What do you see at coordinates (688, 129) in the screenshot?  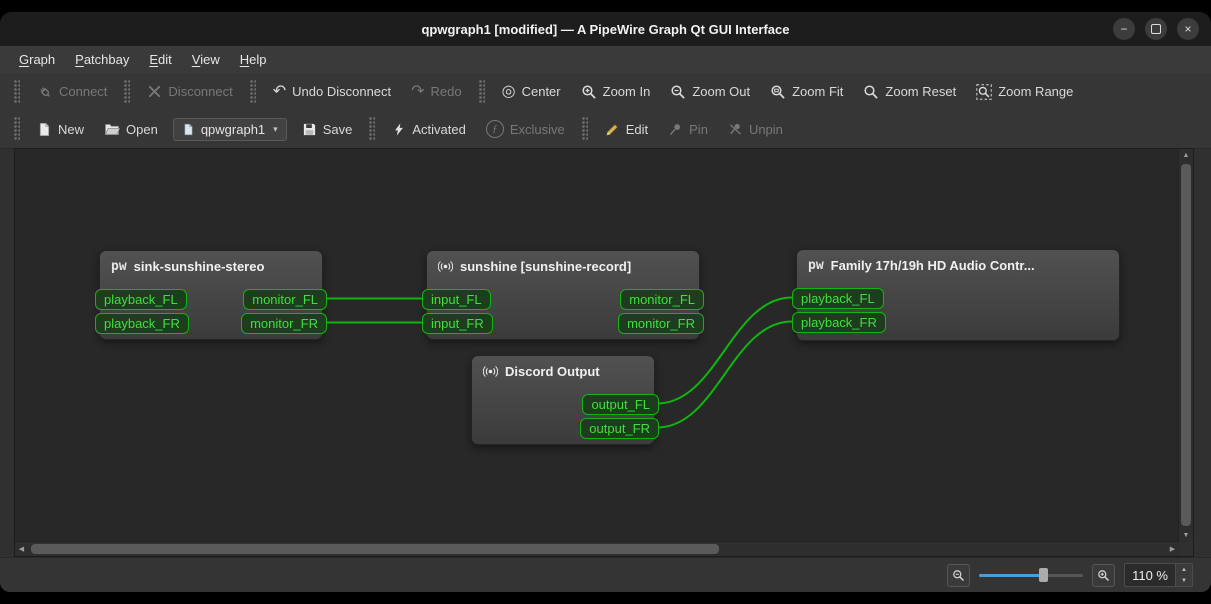 I see `pin-button: Pin` at bounding box center [688, 129].